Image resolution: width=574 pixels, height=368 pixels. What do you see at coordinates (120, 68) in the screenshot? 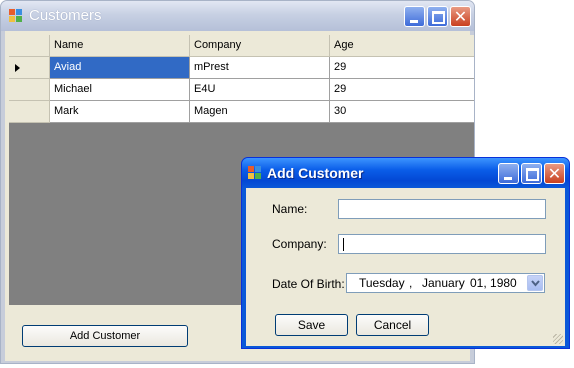
I see `cell-name: Aviad` at bounding box center [120, 68].